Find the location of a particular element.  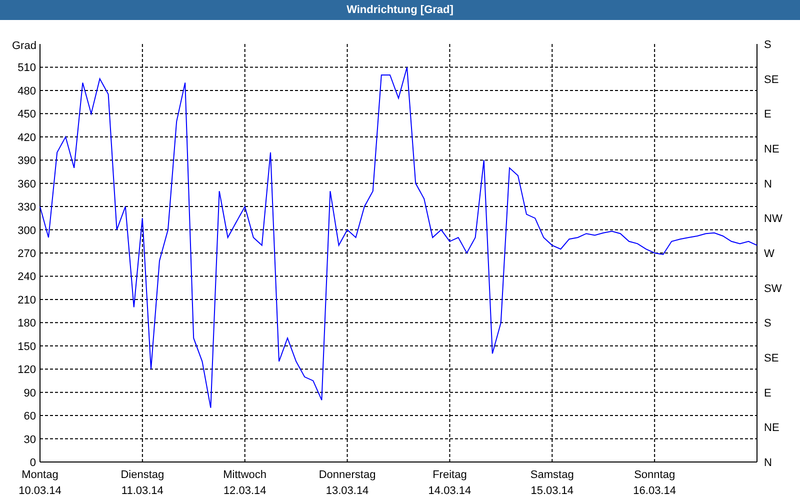

compass-label: SW is located at coordinates (773, 288).